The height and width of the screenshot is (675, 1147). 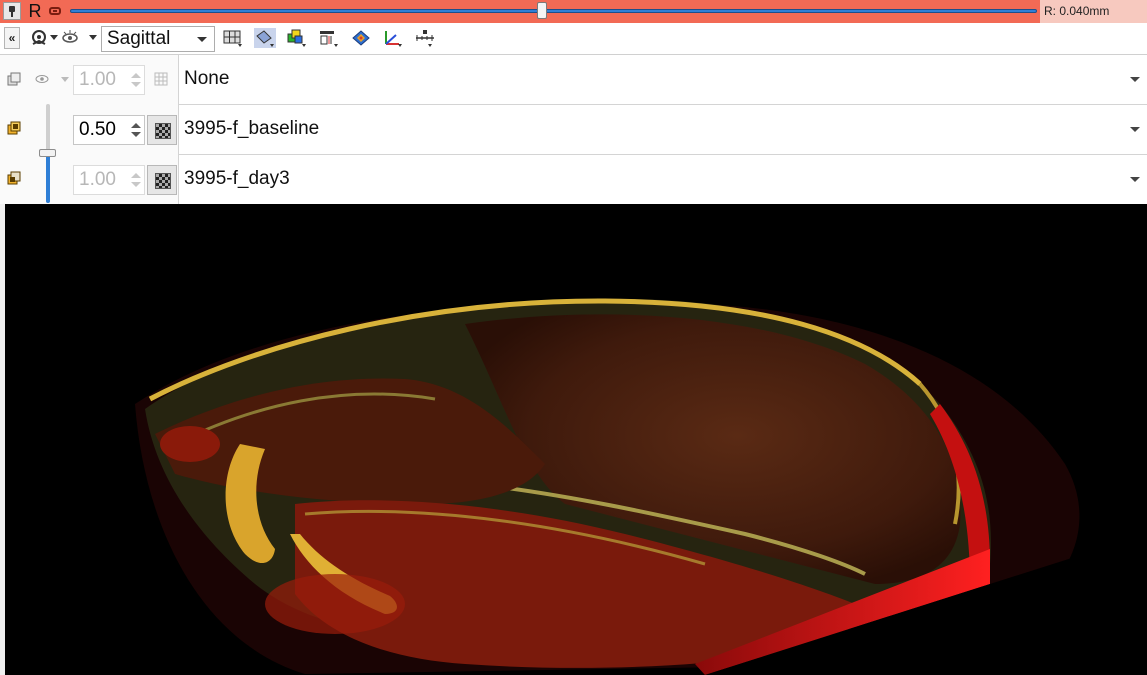 I want to click on background-volume-value: 3995-f_day3, so click(x=237, y=178).